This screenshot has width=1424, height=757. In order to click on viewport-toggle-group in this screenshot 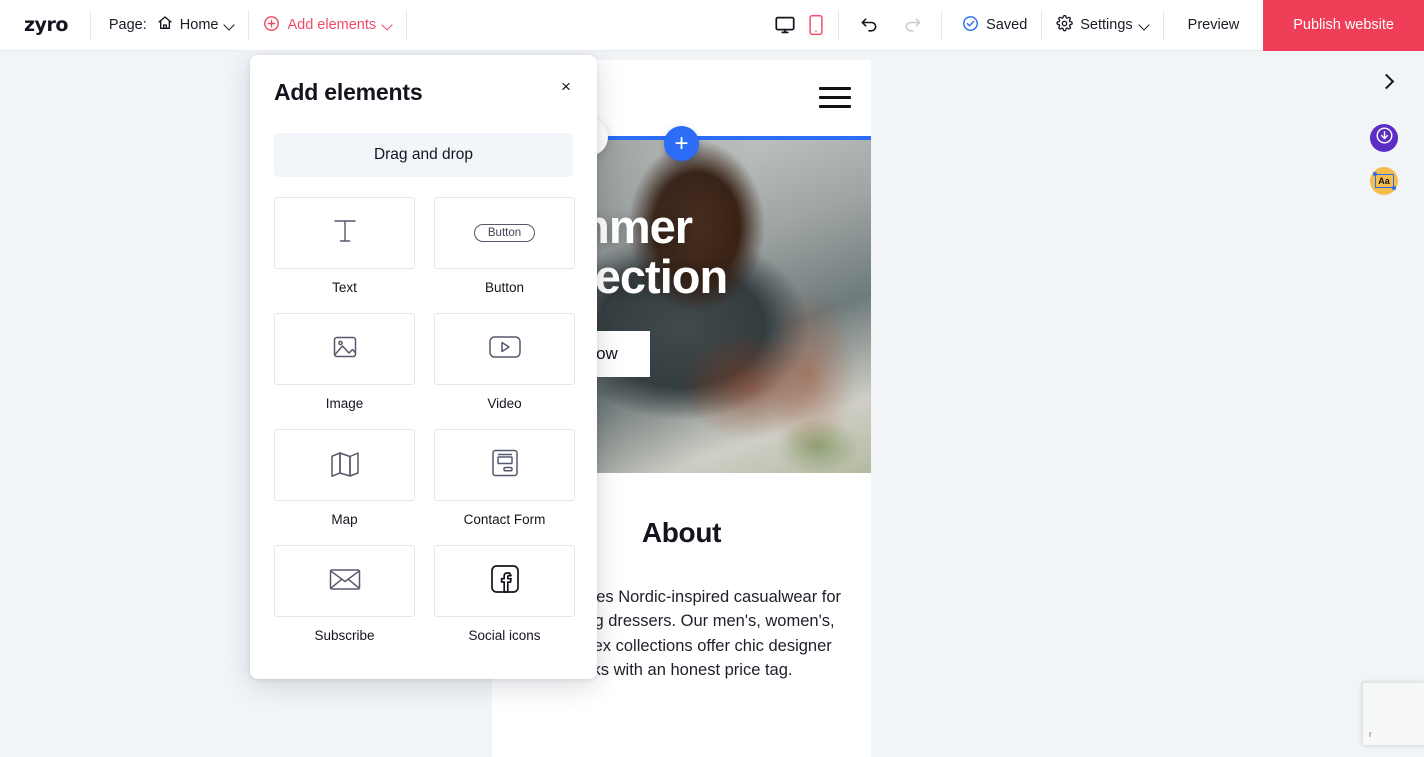, I will do `click(795, 25)`.